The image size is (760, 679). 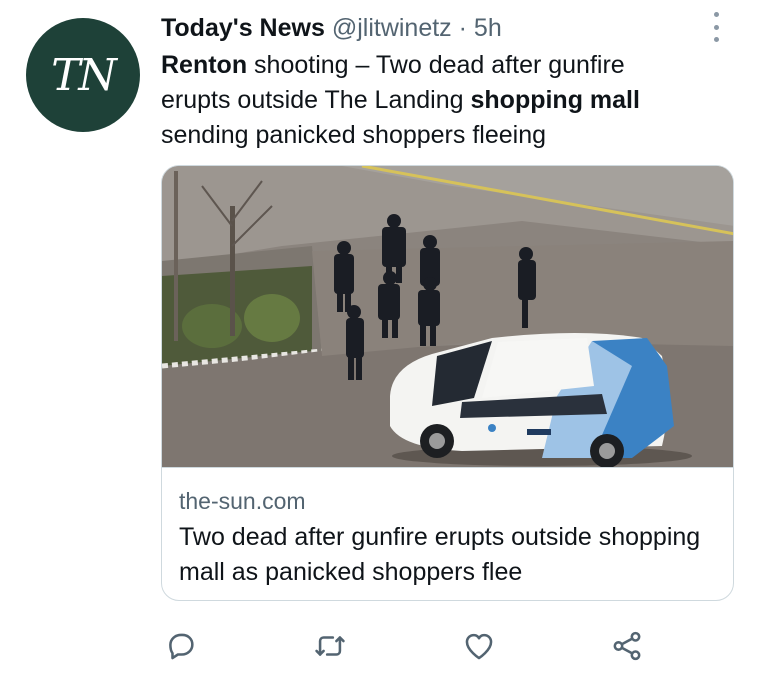 I want to click on author-name: Today's News, so click(x=243, y=28).